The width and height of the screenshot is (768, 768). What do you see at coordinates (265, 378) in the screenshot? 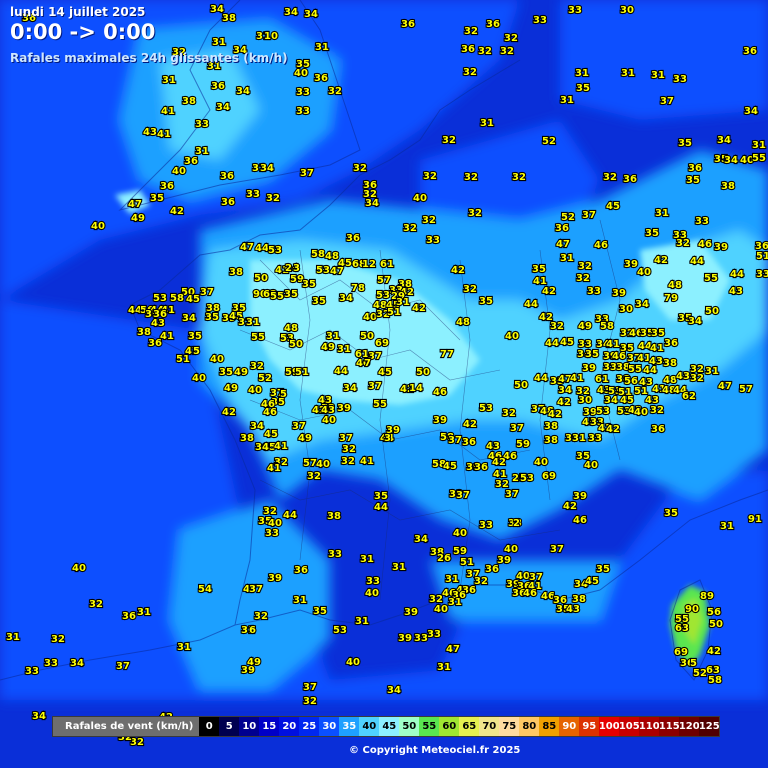
I see `station-value: 52` at bounding box center [265, 378].